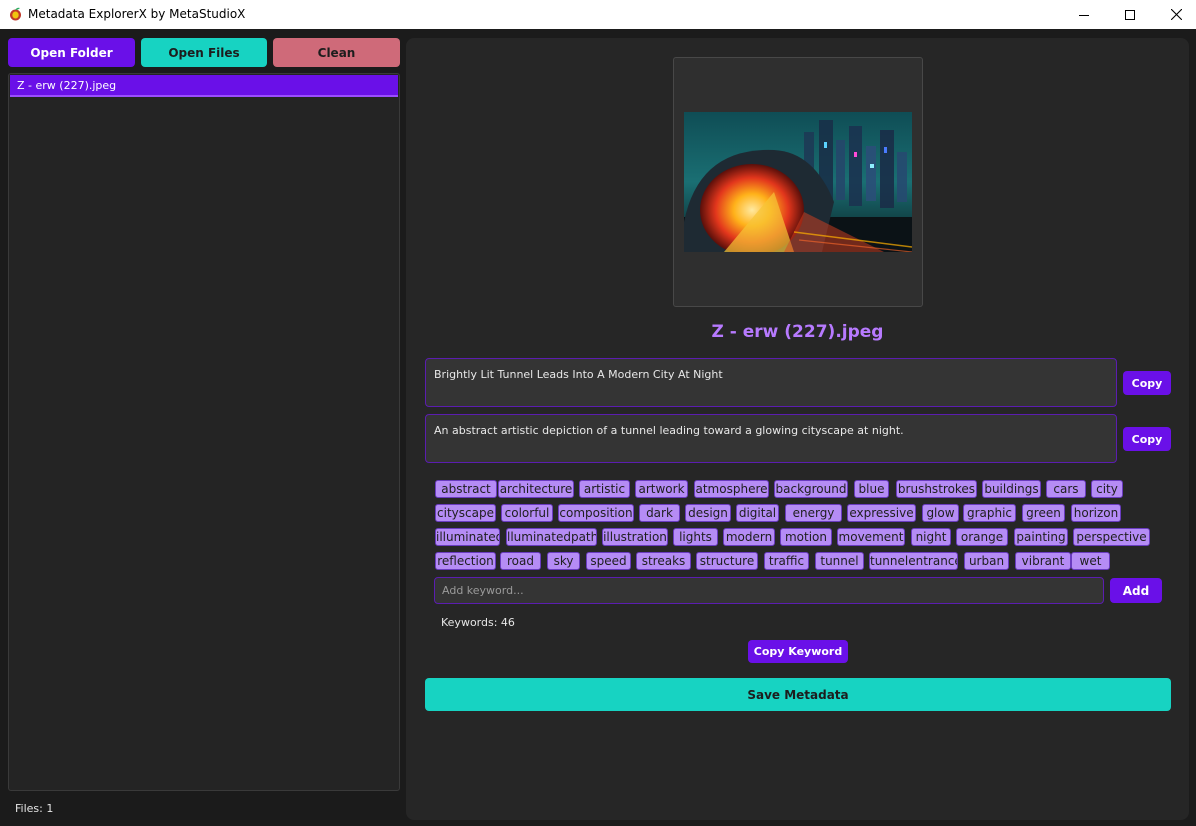  What do you see at coordinates (757, 513) in the screenshot?
I see `keyword-tag: digital` at bounding box center [757, 513].